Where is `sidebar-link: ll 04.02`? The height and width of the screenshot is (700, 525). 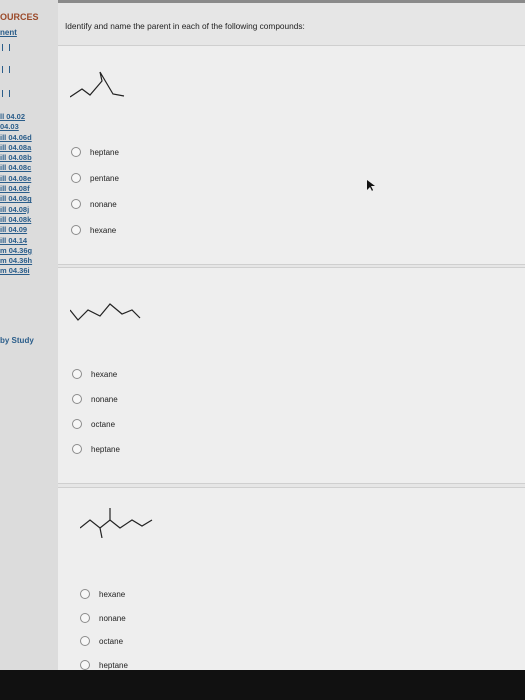
sidebar-link: ll 04.02 is located at coordinates (16, 117).